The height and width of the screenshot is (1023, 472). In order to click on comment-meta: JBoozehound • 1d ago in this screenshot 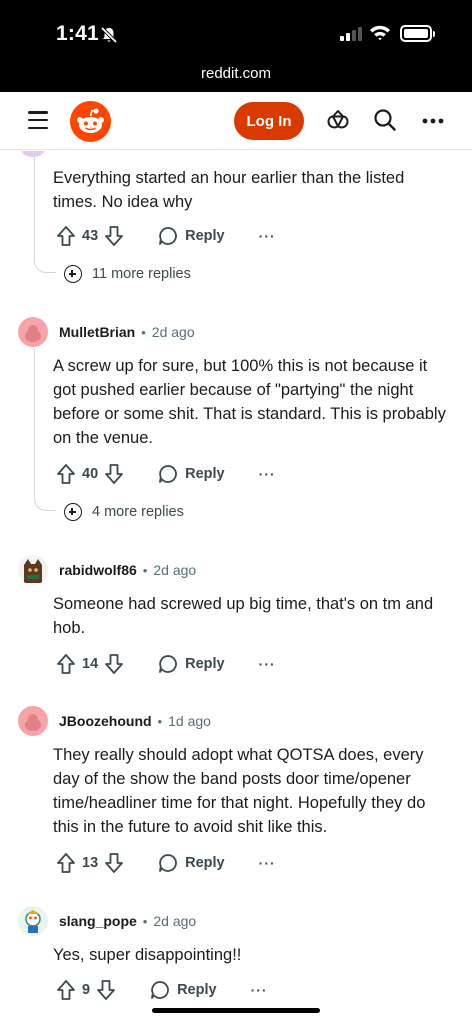, I will do `click(114, 721)`.